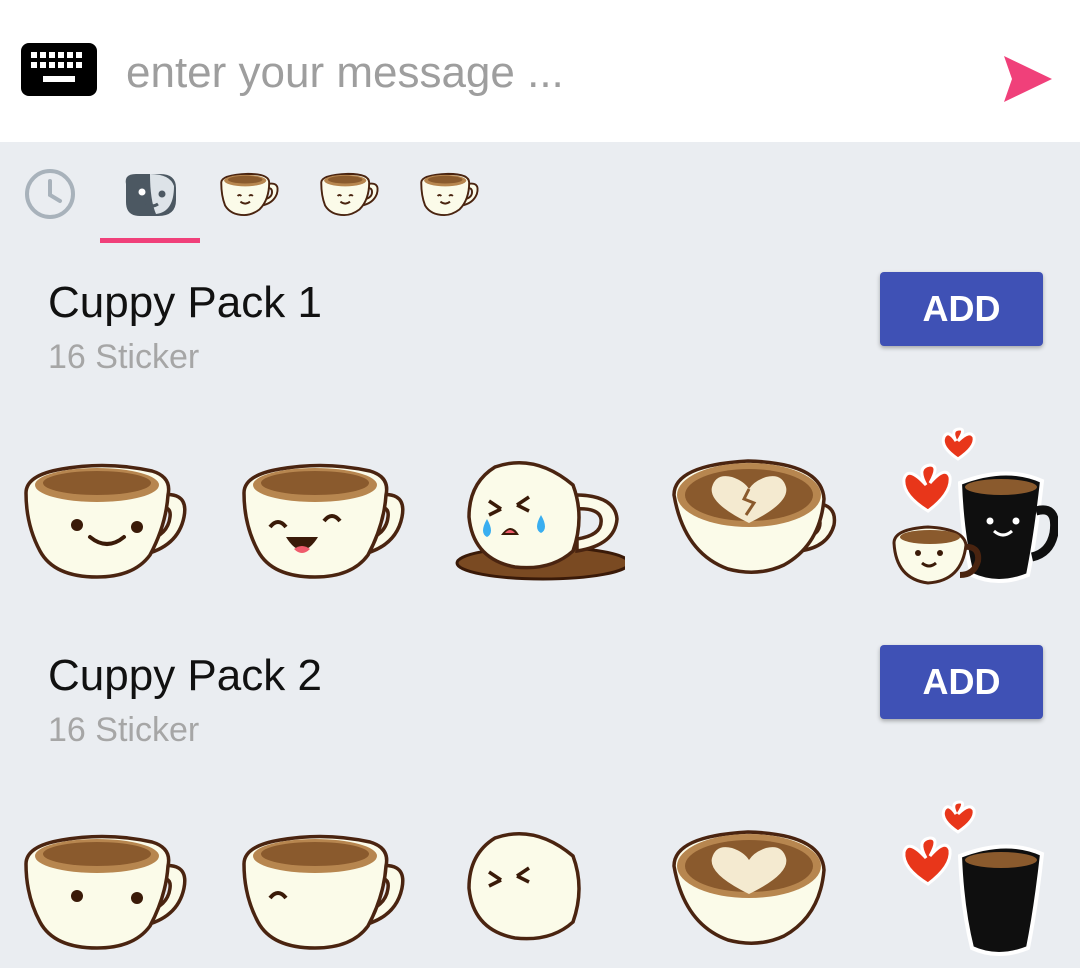 The width and height of the screenshot is (1080, 968). What do you see at coordinates (540, 194) in the screenshot?
I see `sticker-tab-bar` at bounding box center [540, 194].